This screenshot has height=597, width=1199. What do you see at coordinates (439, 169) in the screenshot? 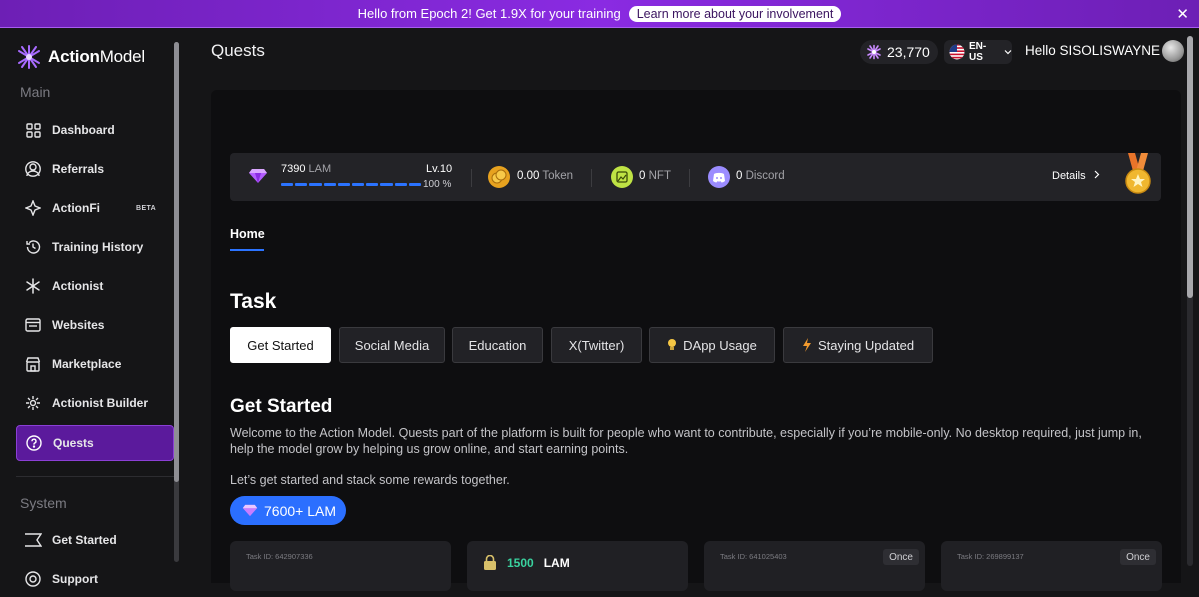
I see `level-label: Lv.10` at bounding box center [439, 169].